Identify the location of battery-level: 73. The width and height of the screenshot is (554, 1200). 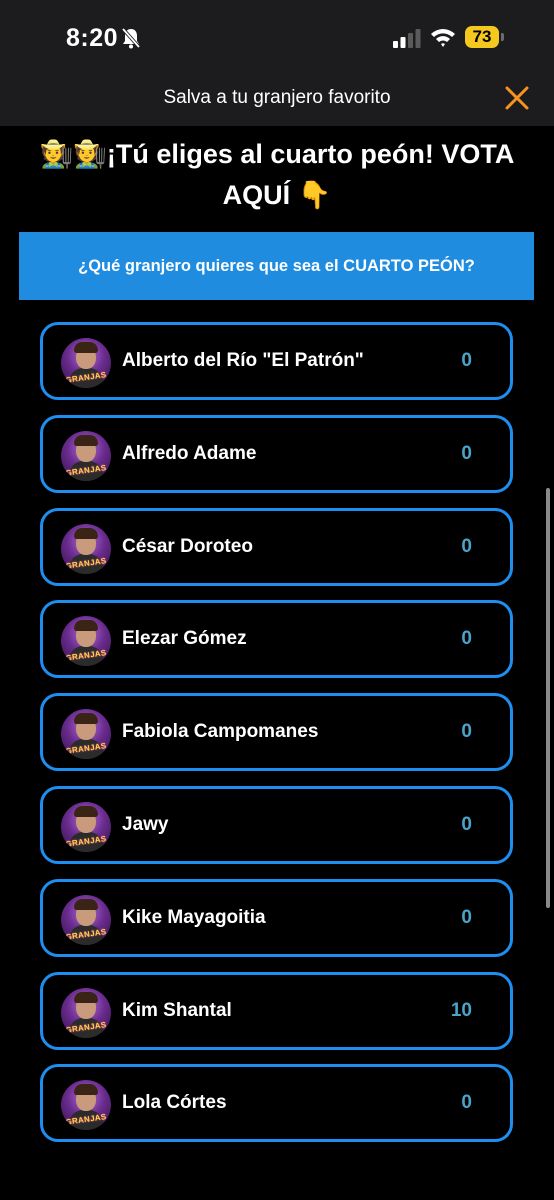
(482, 37).